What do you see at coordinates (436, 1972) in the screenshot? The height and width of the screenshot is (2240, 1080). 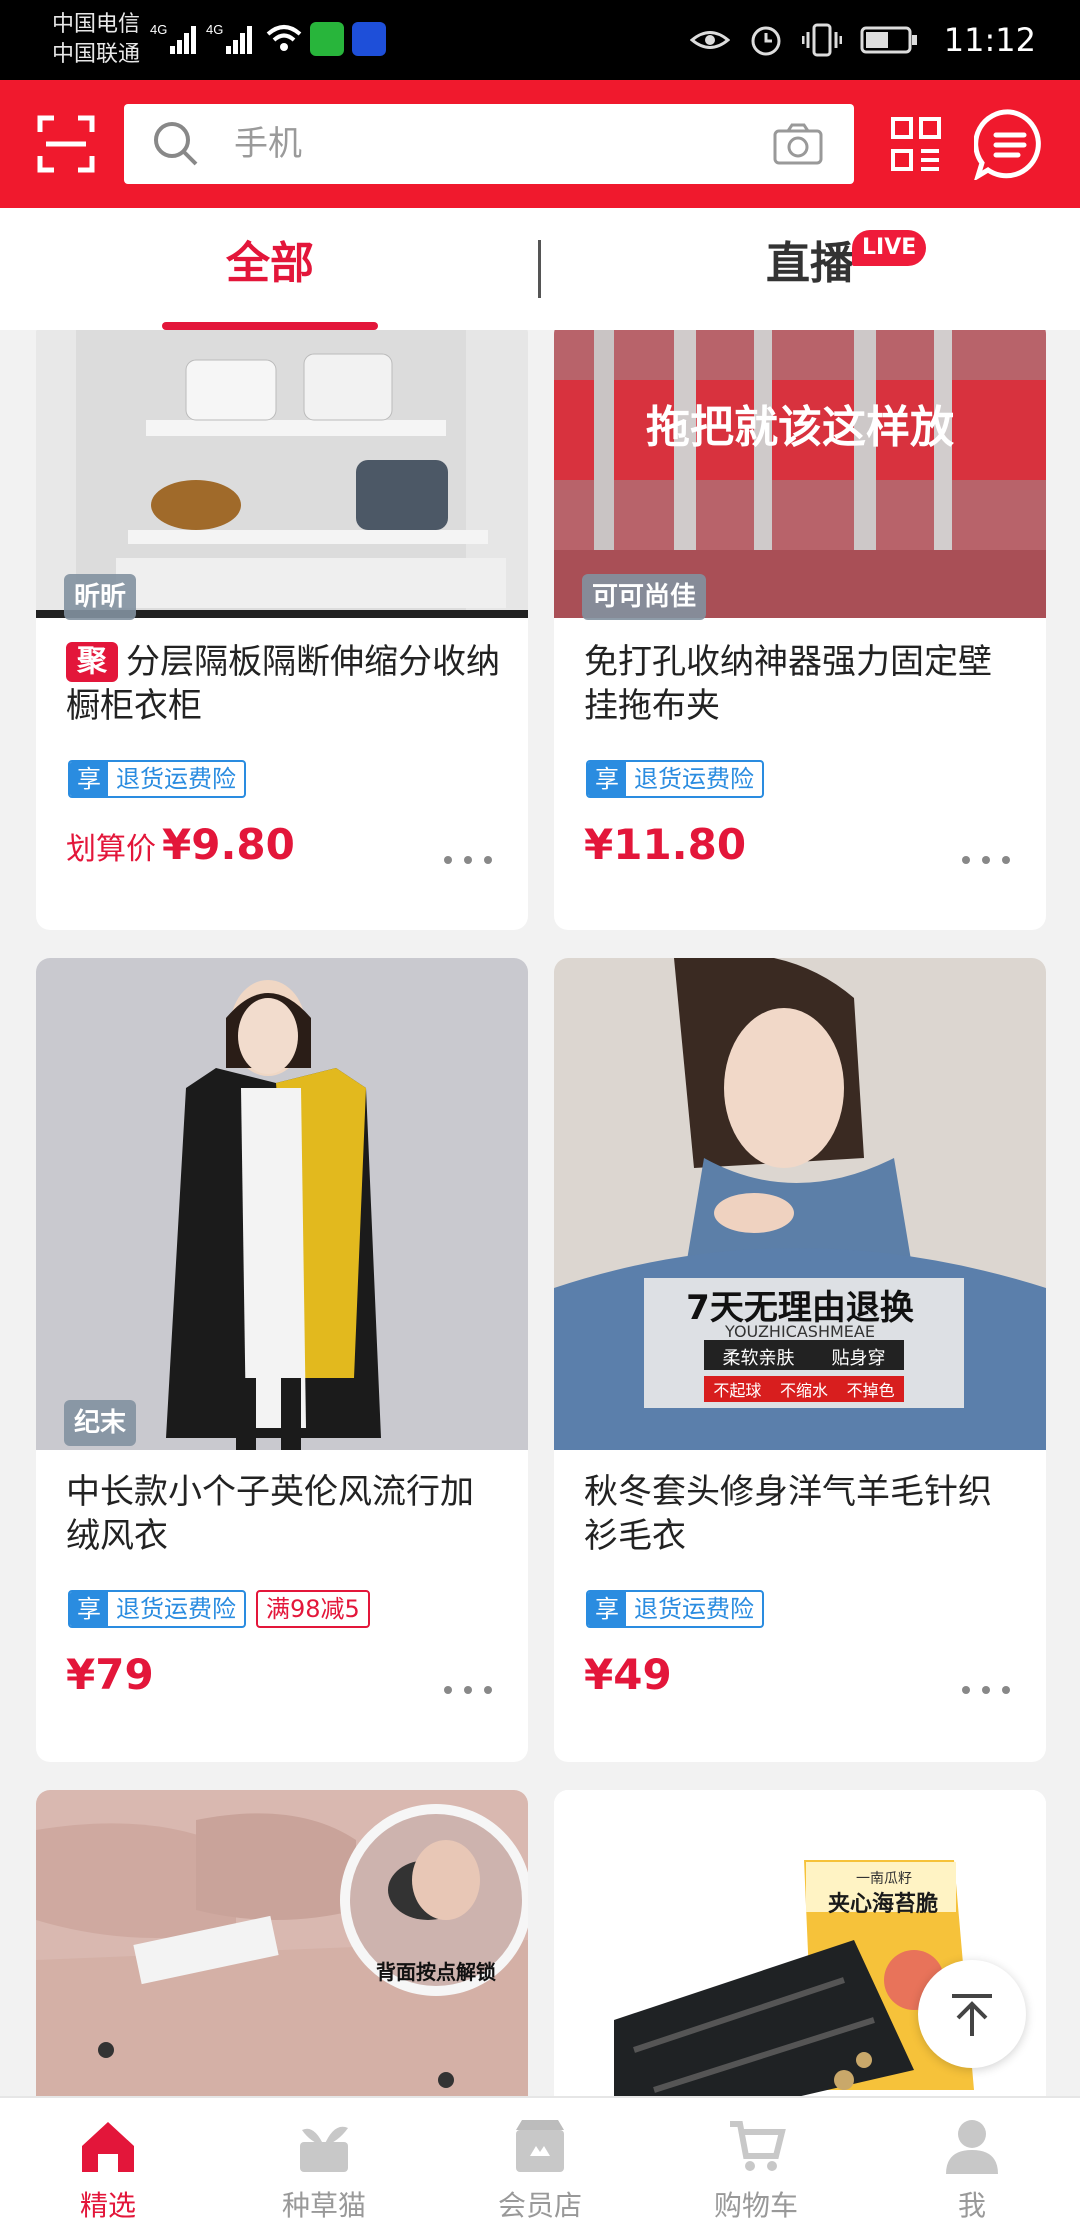 I see `product-image-caption: 背面按点解锁` at bounding box center [436, 1972].